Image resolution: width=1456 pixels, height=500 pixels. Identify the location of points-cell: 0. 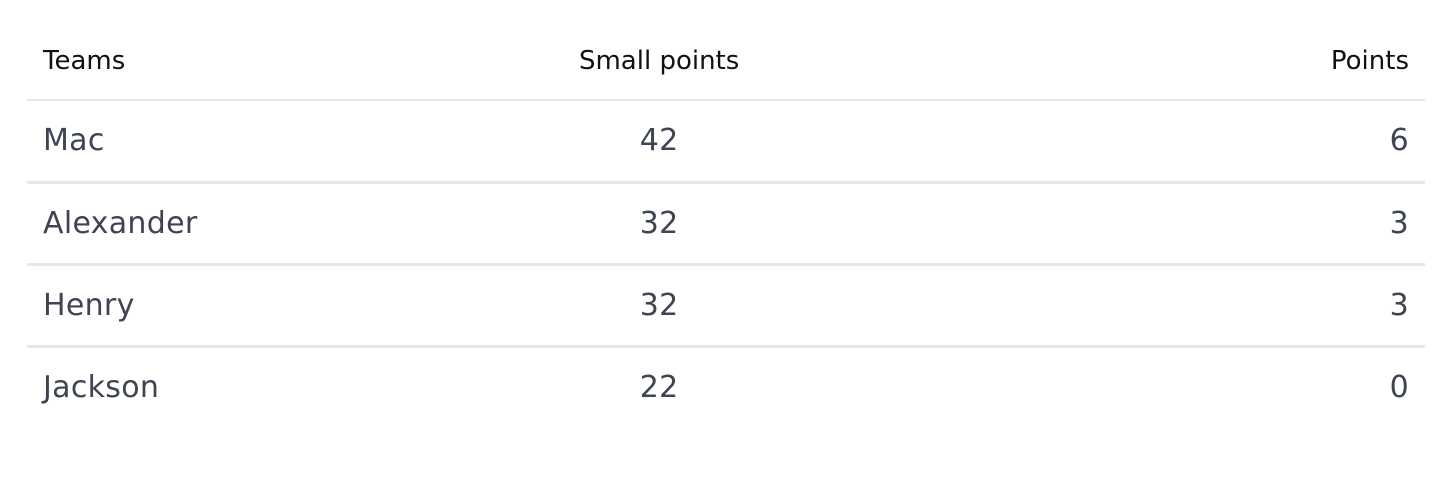
(1399, 388).